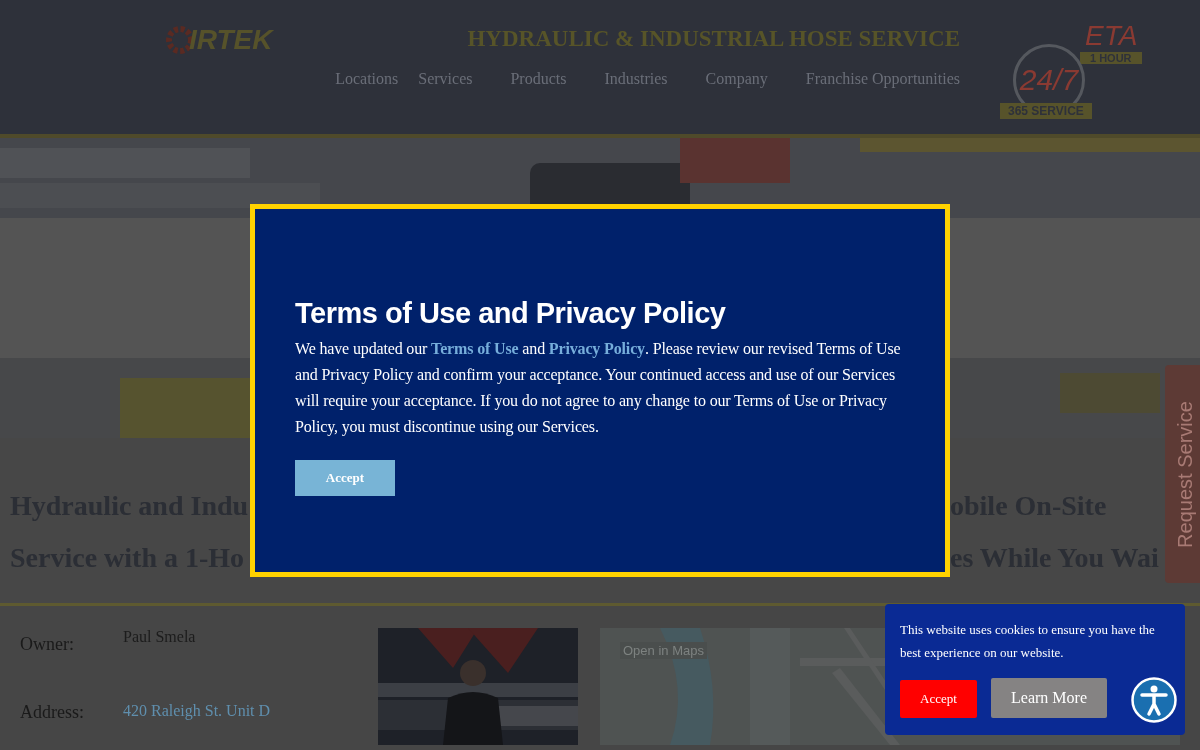 The width and height of the screenshot is (1200, 750). What do you see at coordinates (596, 348) in the screenshot?
I see `policy-link: Privacy Policy` at bounding box center [596, 348].